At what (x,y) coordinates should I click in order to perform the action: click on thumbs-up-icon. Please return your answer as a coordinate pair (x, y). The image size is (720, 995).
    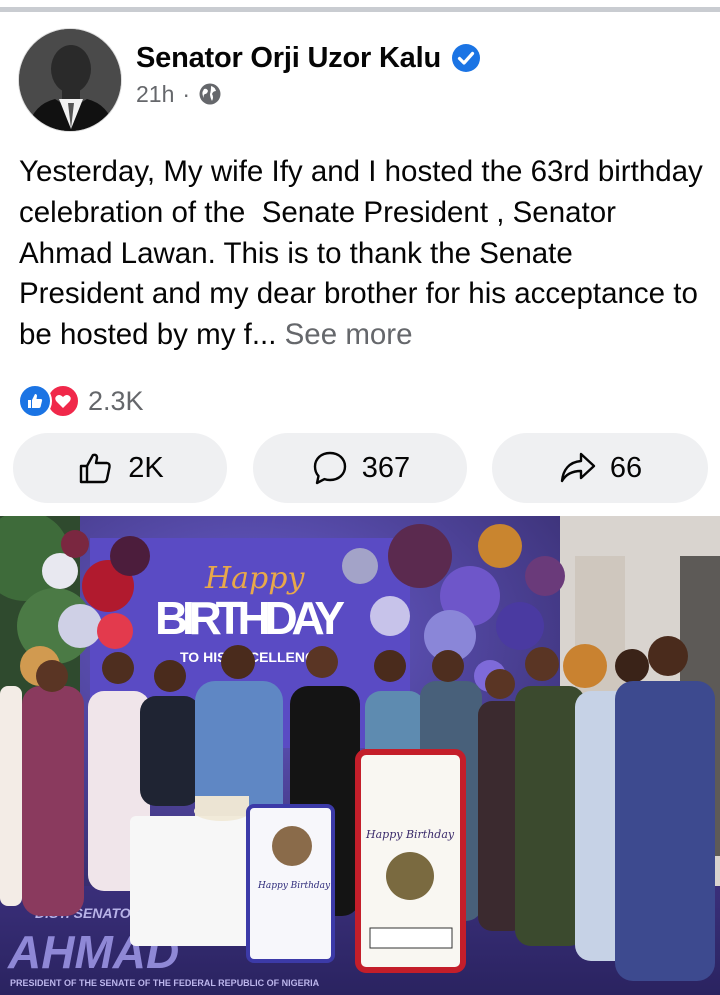
    Looking at the image, I should click on (96, 468).